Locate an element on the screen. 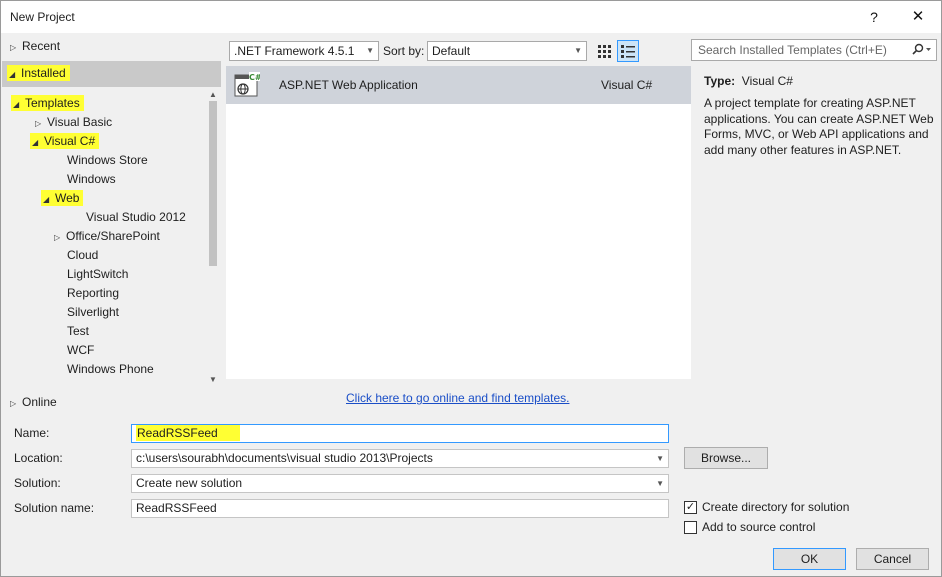 This screenshot has height=577, width=942. tree-item-label: Windows is located at coordinates (91, 179).